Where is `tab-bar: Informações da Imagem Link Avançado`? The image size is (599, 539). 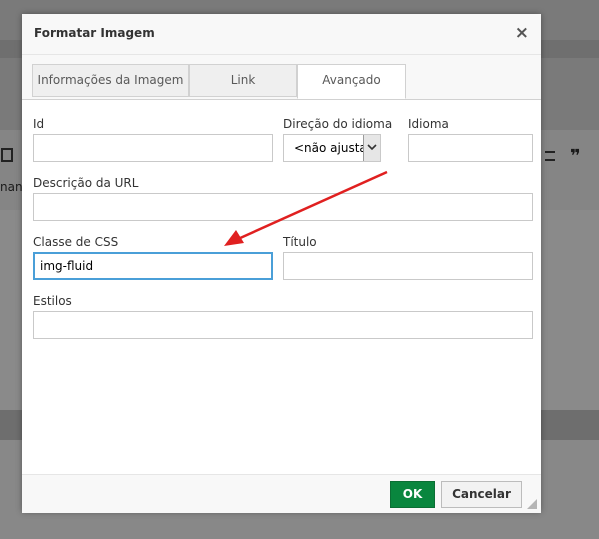
tab-bar: Informações da Imagem Link Avançado is located at coordinates (281, 77).